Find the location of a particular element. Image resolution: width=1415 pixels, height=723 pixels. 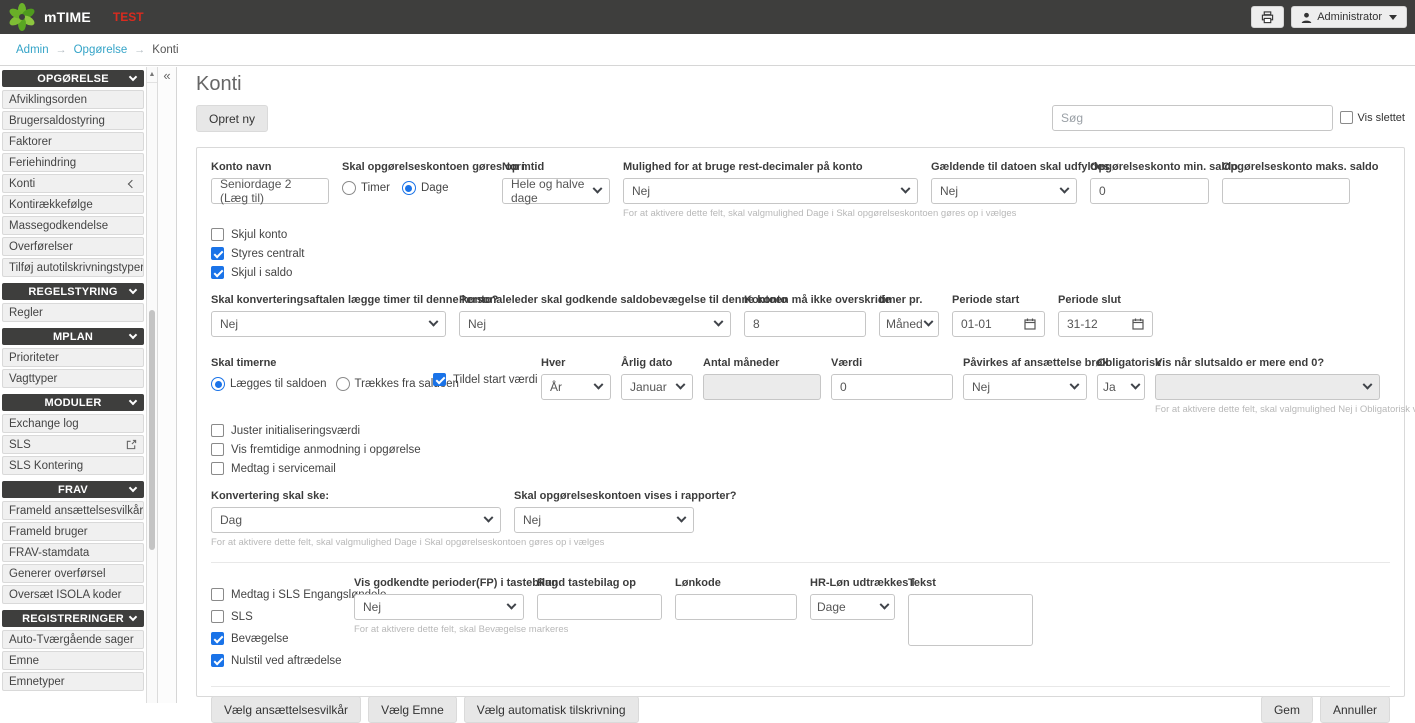

sidebar-section-moduler: MODULER is located at coordinates (73, 402).